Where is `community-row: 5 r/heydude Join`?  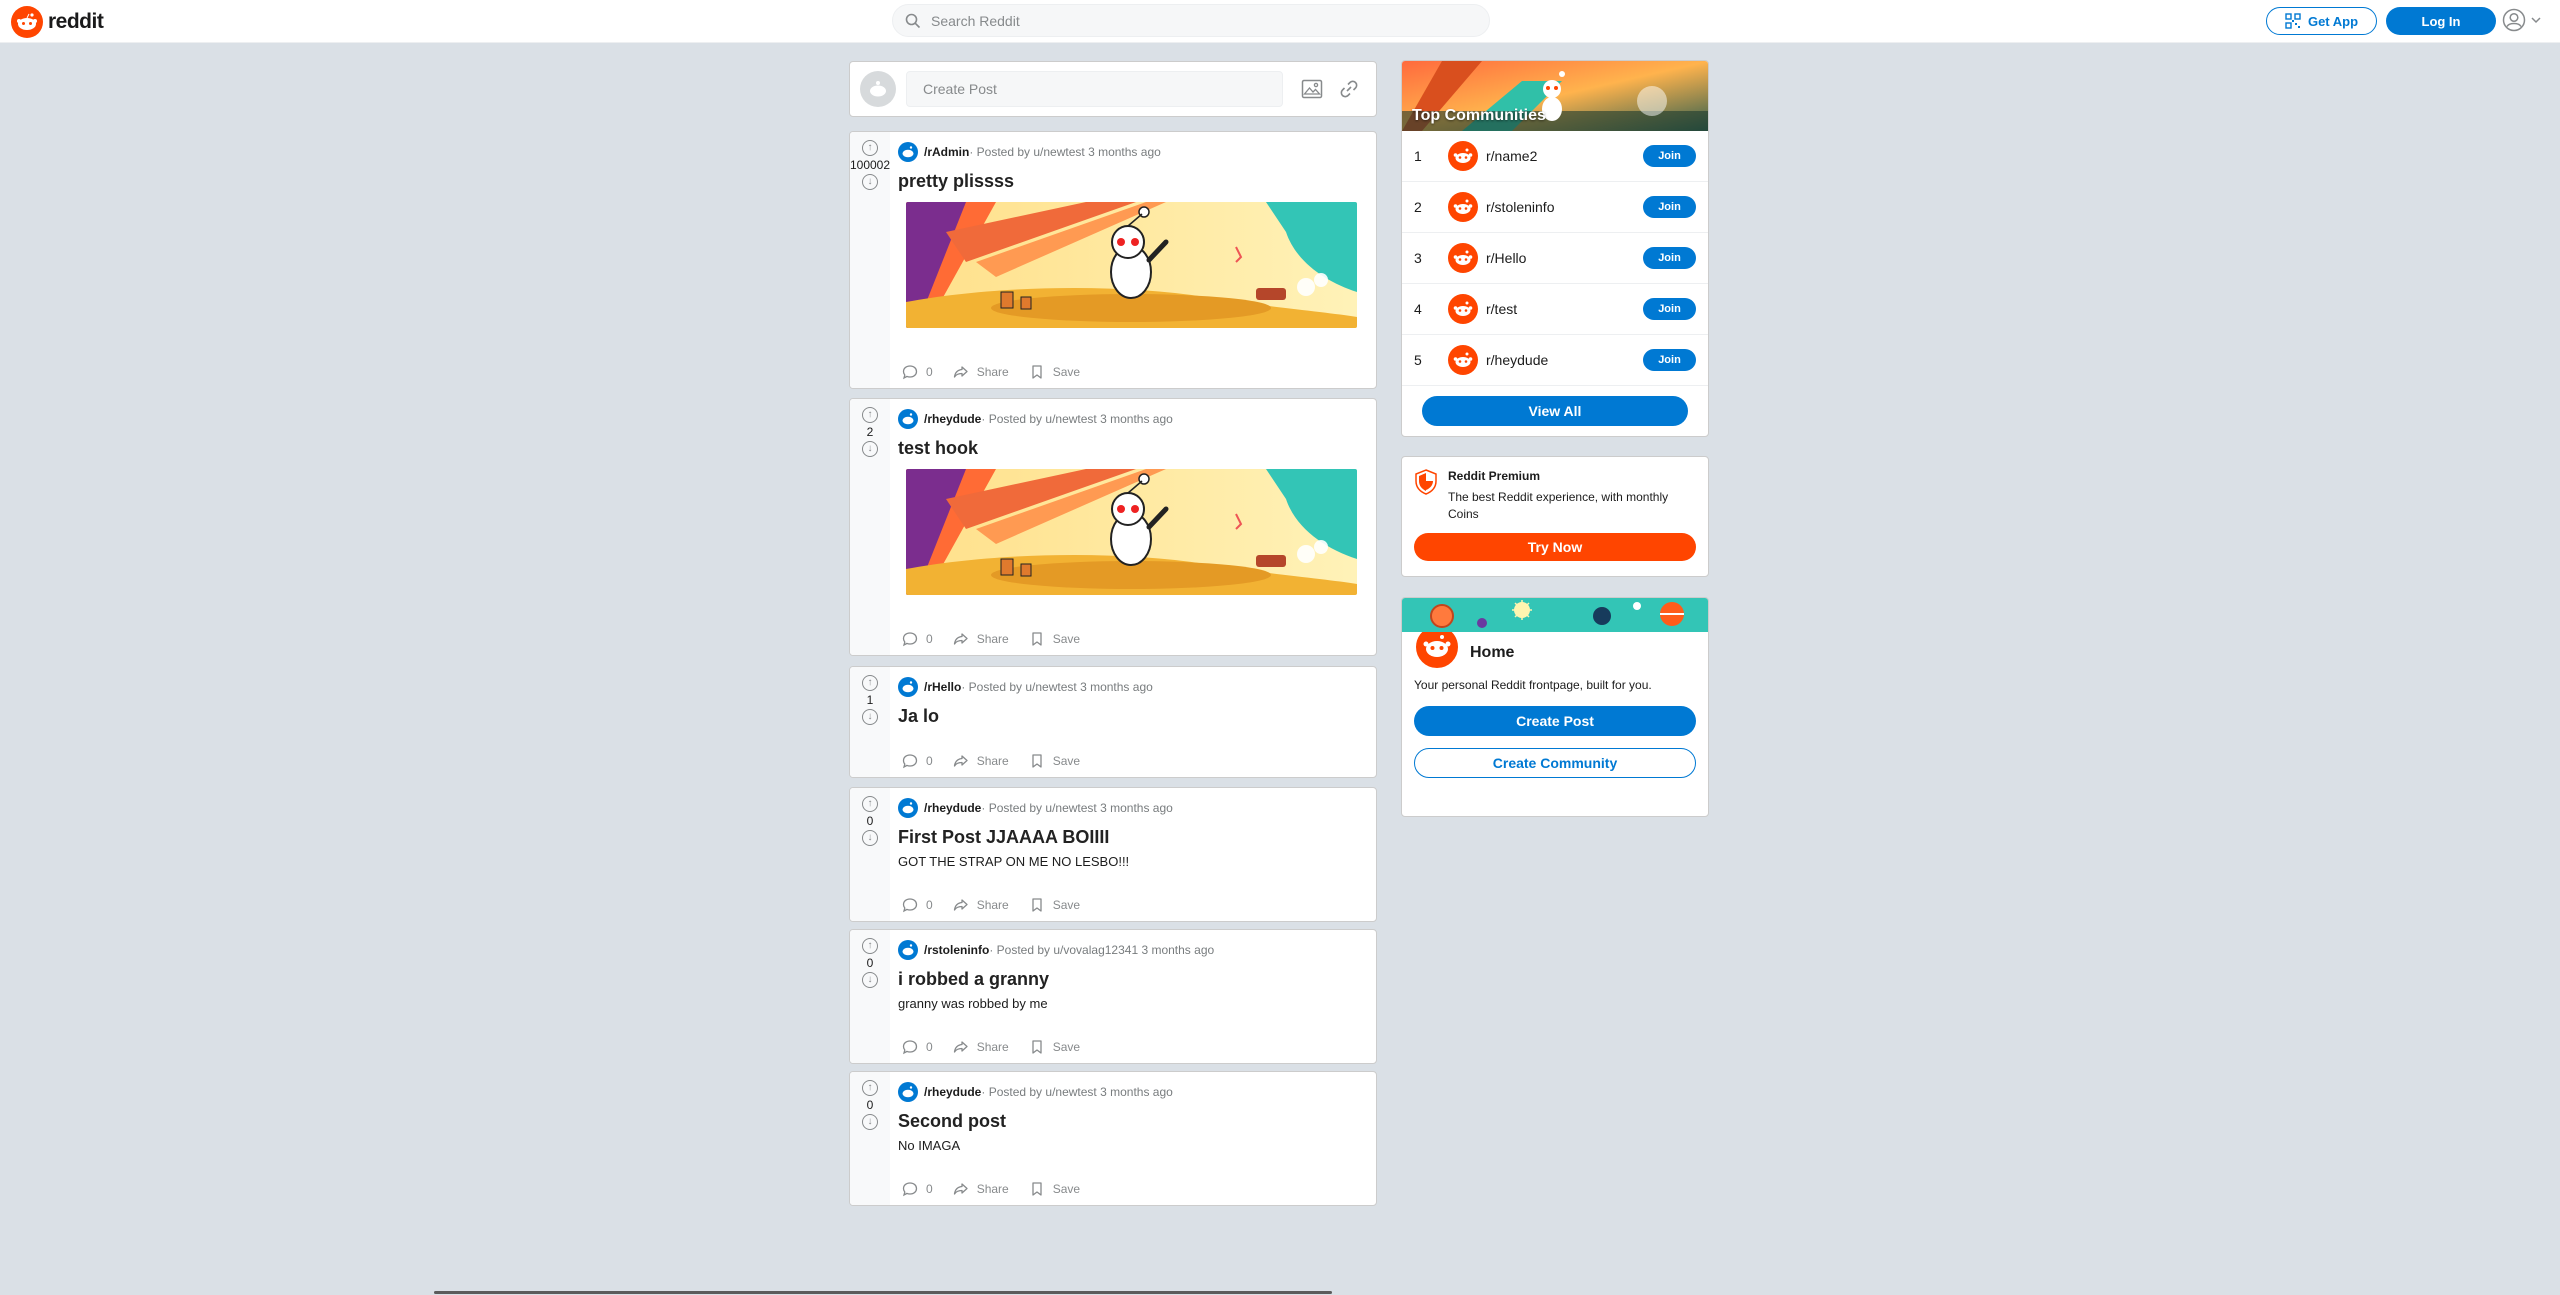 community-row: 5 r/heydude Join is located at coordinates (1555, 360).